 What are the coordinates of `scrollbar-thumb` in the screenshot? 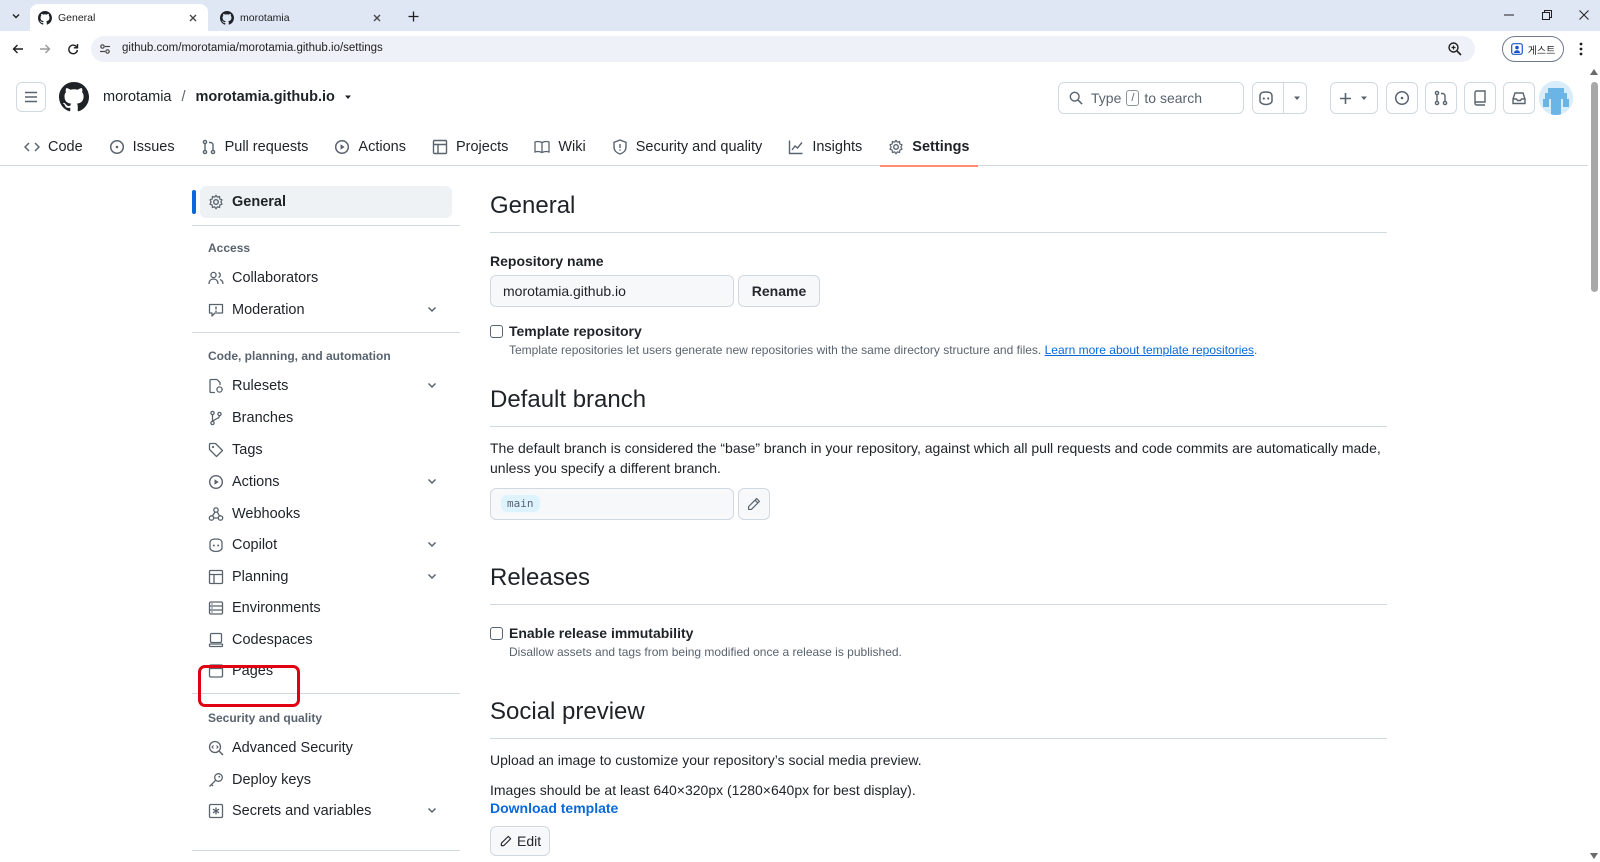 It's located at (1594, 187).